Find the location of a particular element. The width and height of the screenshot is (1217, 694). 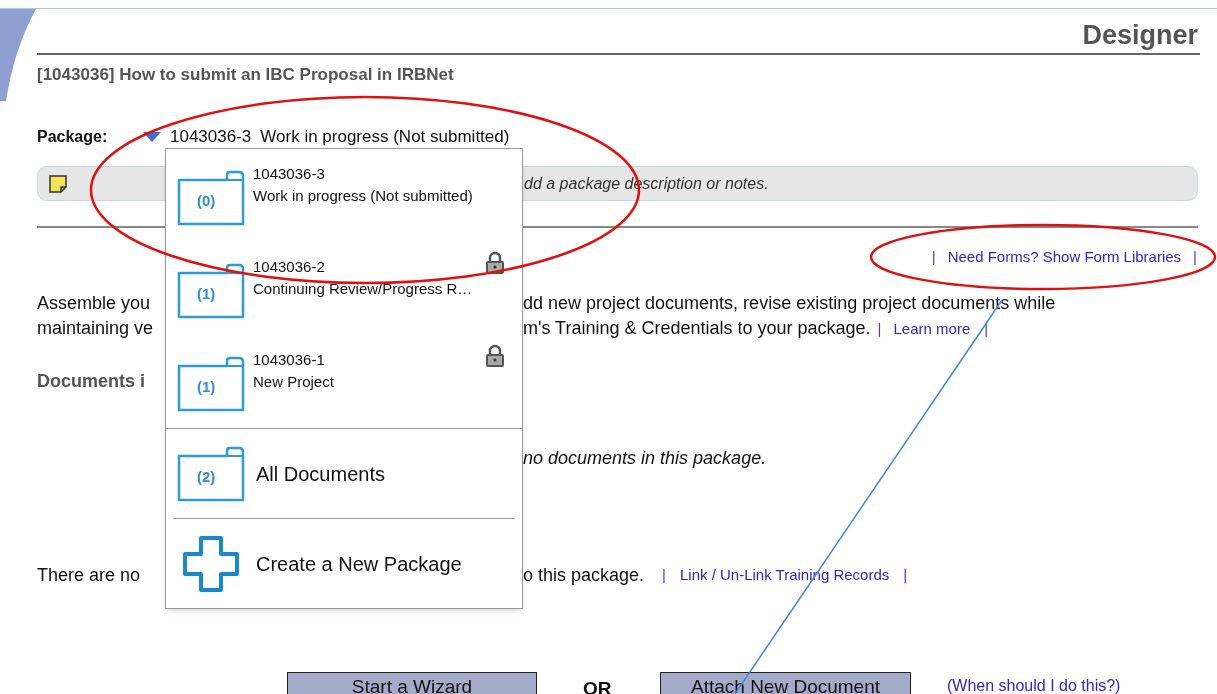

project-title: [1043036] How to submit an IBC Proposal in IRBNet is located at coordinates (246, 75).